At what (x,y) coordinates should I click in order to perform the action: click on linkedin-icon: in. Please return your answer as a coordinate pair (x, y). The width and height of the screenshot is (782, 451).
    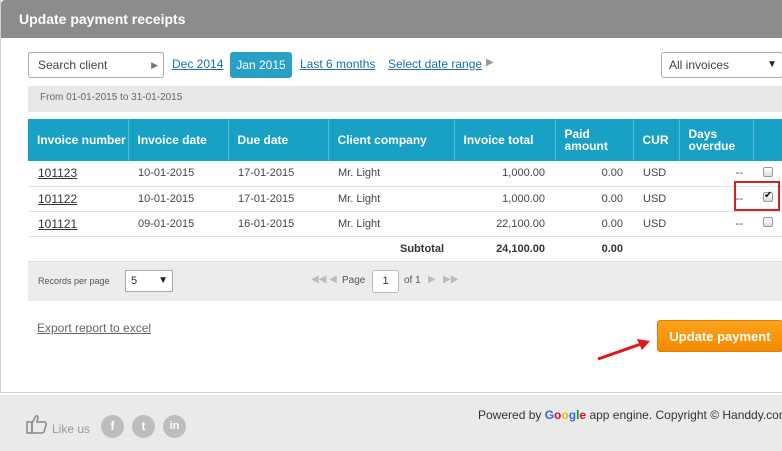
    Looking at the image, I should click on (174, 426).